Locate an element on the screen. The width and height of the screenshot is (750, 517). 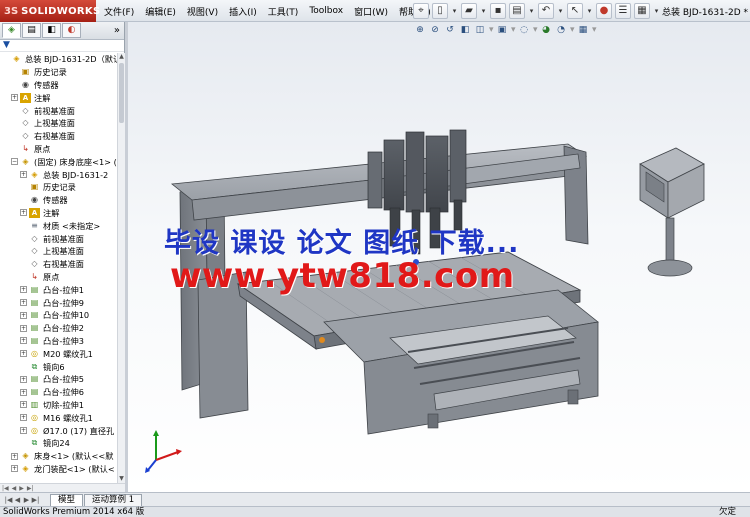
tab-last-icon: ▶| is located at coordinates (35, 500).